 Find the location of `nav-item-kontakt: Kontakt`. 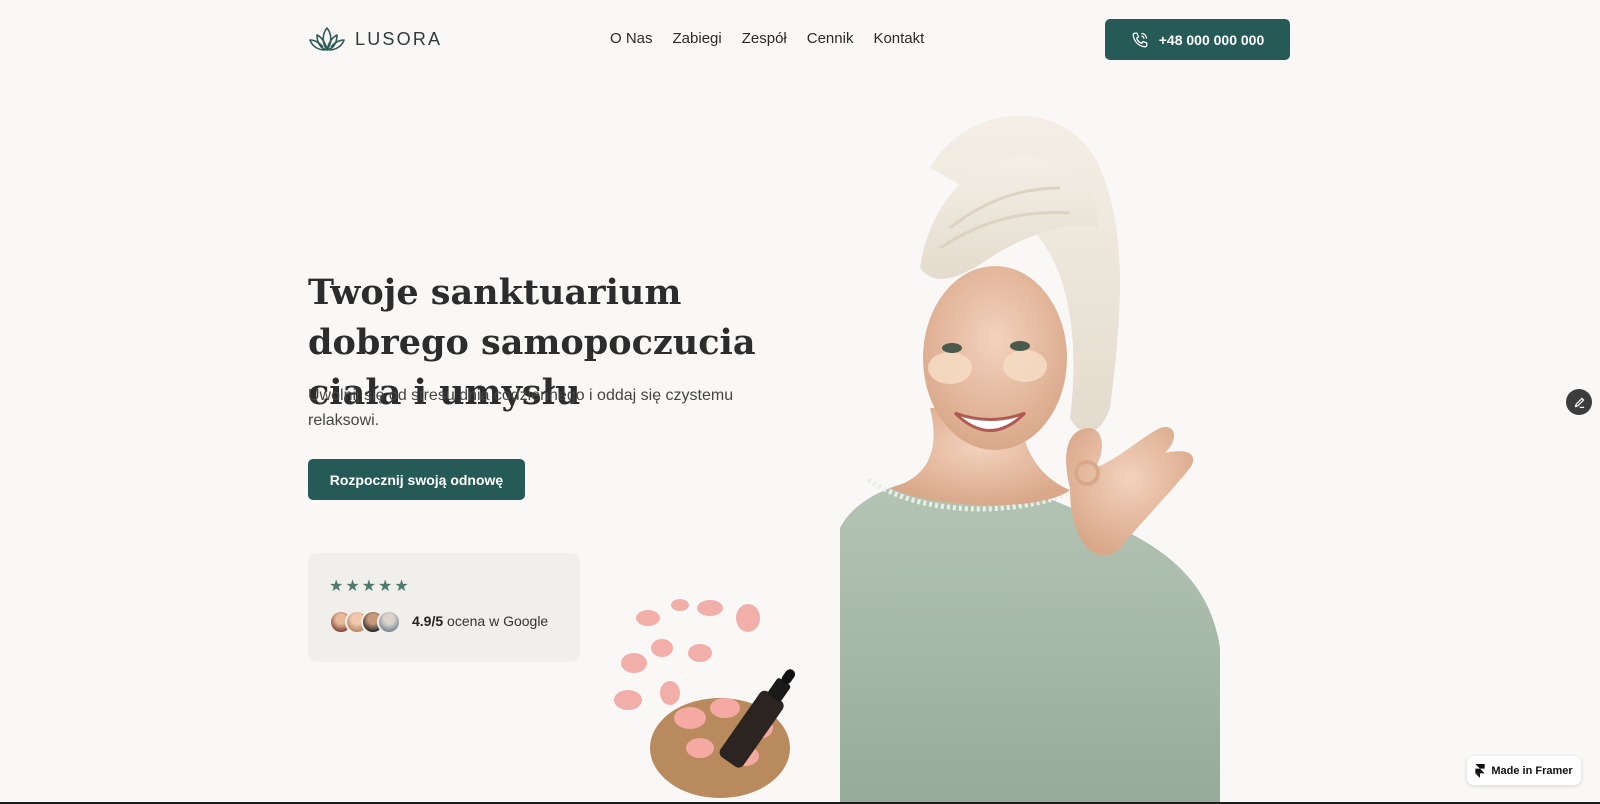

nav-item-kontakt: Kontakt is located at coordinates (898, 38).